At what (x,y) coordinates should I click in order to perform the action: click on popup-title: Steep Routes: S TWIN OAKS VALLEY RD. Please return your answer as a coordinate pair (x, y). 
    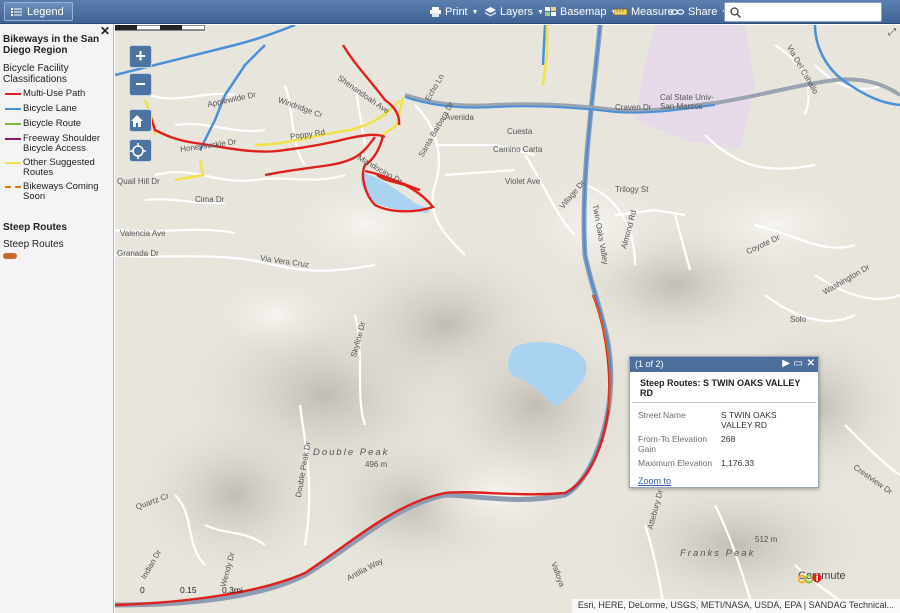
    Looking at the image, I should click on (724, 387).